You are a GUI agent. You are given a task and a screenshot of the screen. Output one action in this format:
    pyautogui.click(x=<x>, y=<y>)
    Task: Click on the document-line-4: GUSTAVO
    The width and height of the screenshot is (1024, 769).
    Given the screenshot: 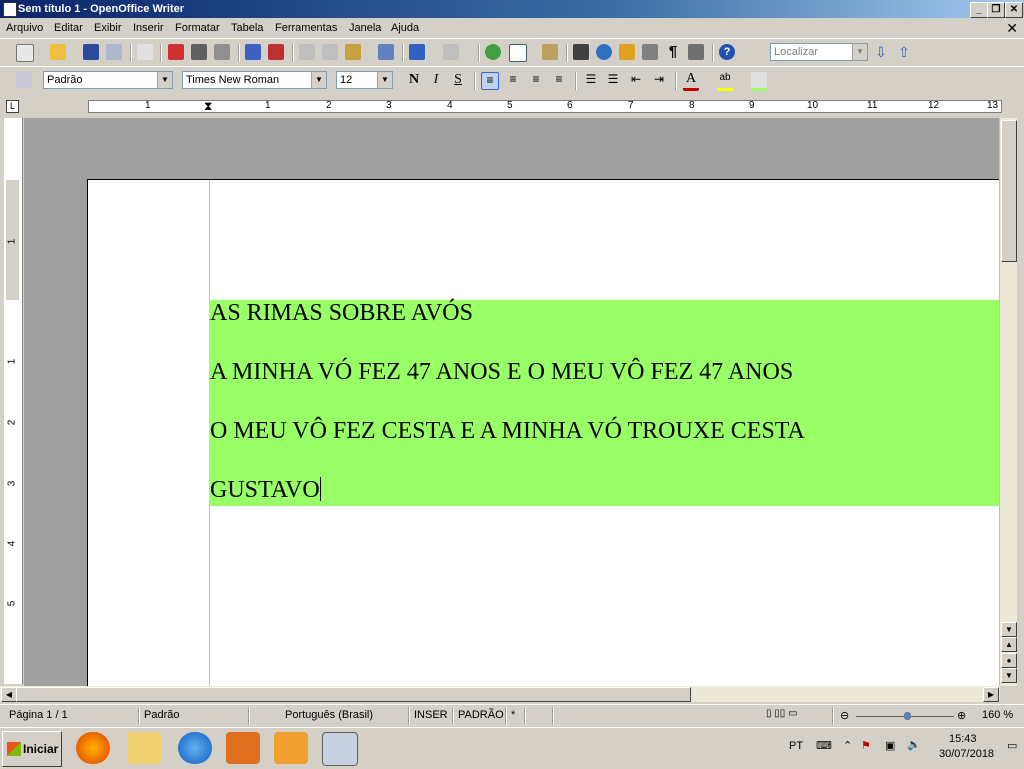 What is the action you would take?
    pyautogui.click(x=265, y=490)
    